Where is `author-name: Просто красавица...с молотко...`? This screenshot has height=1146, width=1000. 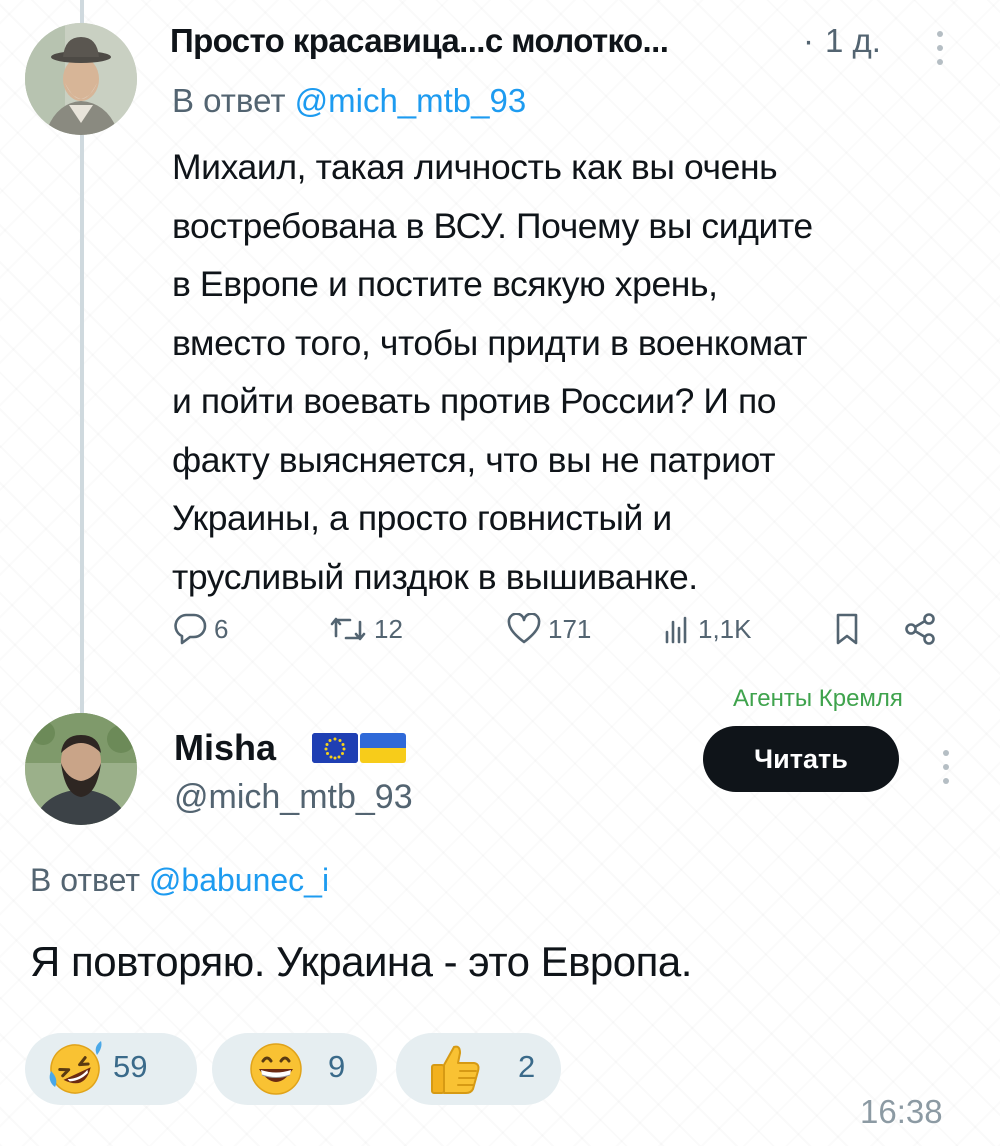 author-name: Просто красавица...с молотко... is located at coordinates (419, 41).